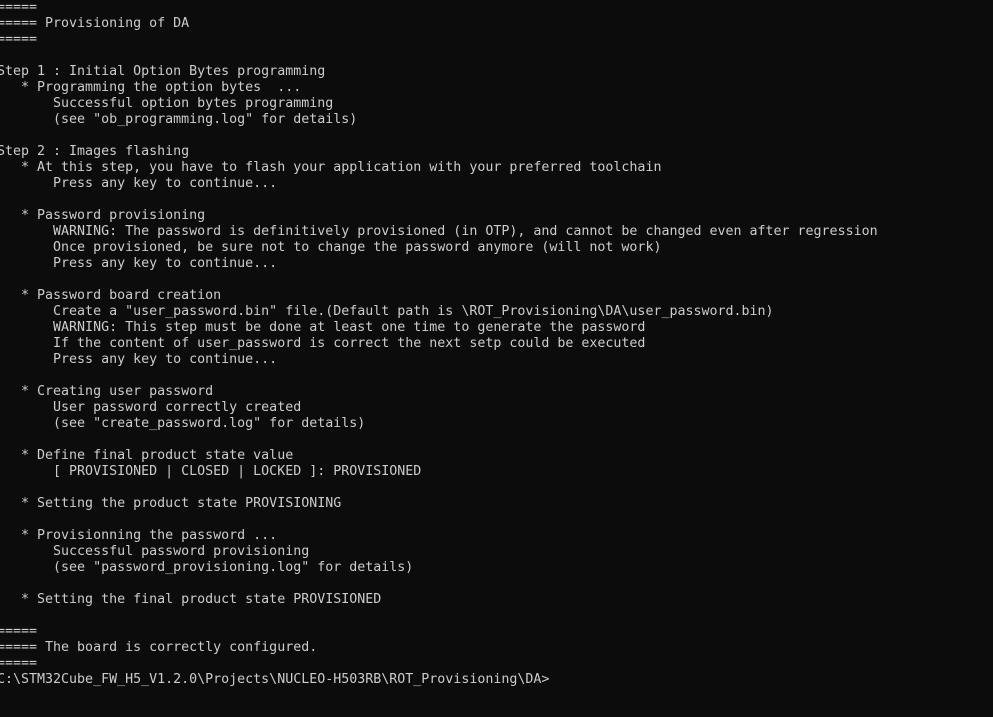  I want to click on terminal-line: User password correctly created, so click(151, 407).